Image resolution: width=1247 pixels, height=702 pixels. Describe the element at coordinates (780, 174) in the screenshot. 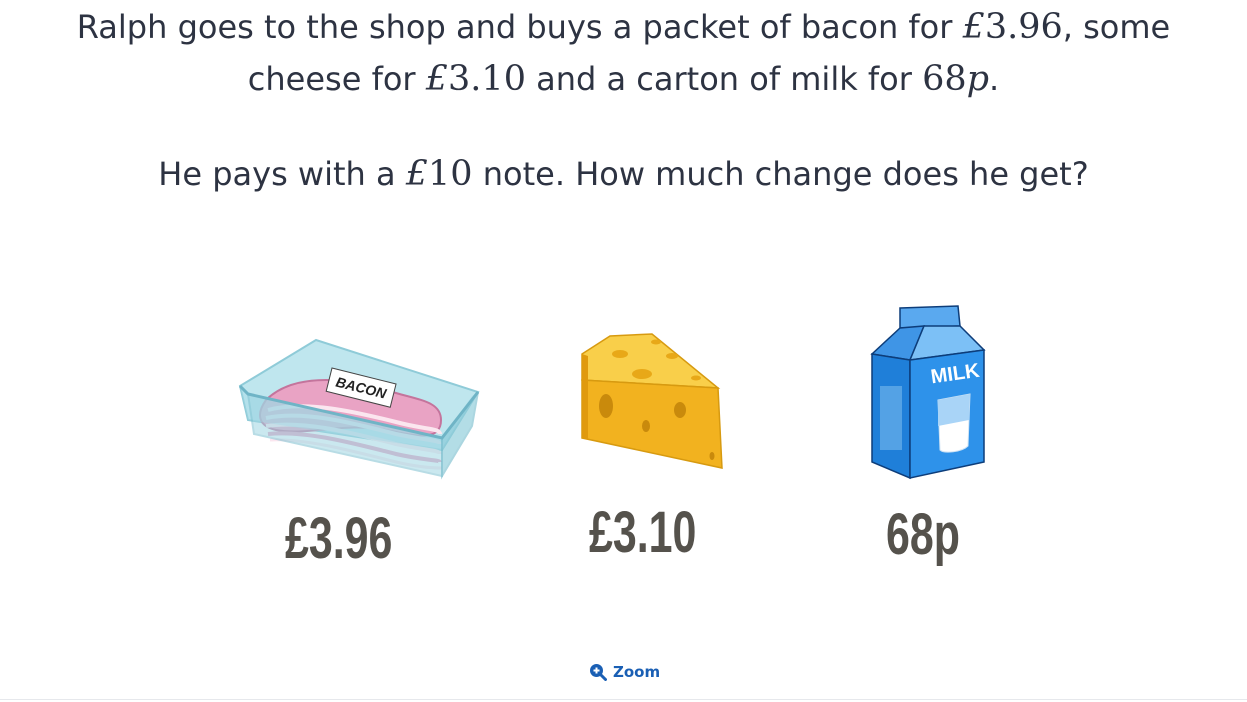

I see `question-text-segment: note. How much change does he get?` at that location.